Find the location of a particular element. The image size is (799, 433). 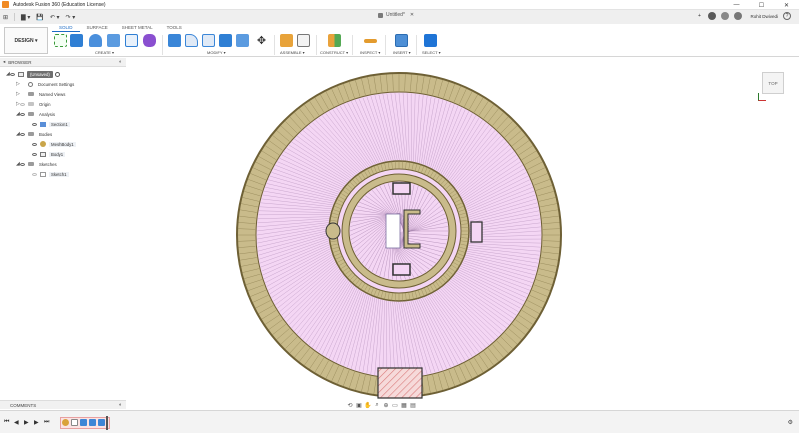

modify-group-label: MODIFY ▾ is located at coordinates (216, 52).